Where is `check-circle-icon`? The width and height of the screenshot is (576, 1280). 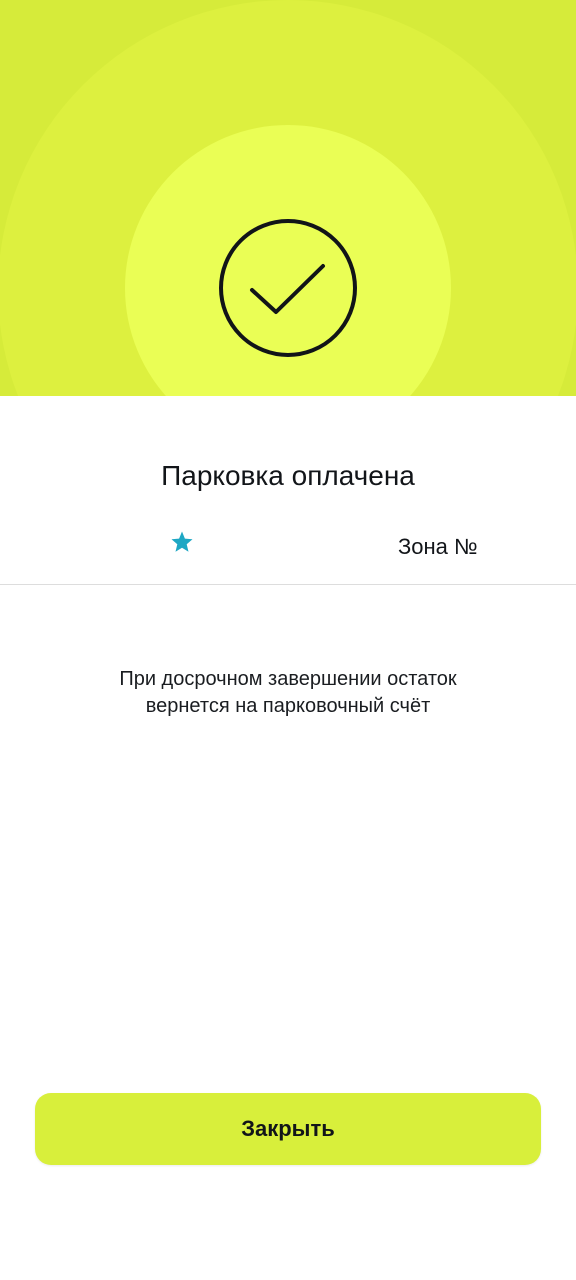
check-circle-icon is located at coordinates (288, 288).